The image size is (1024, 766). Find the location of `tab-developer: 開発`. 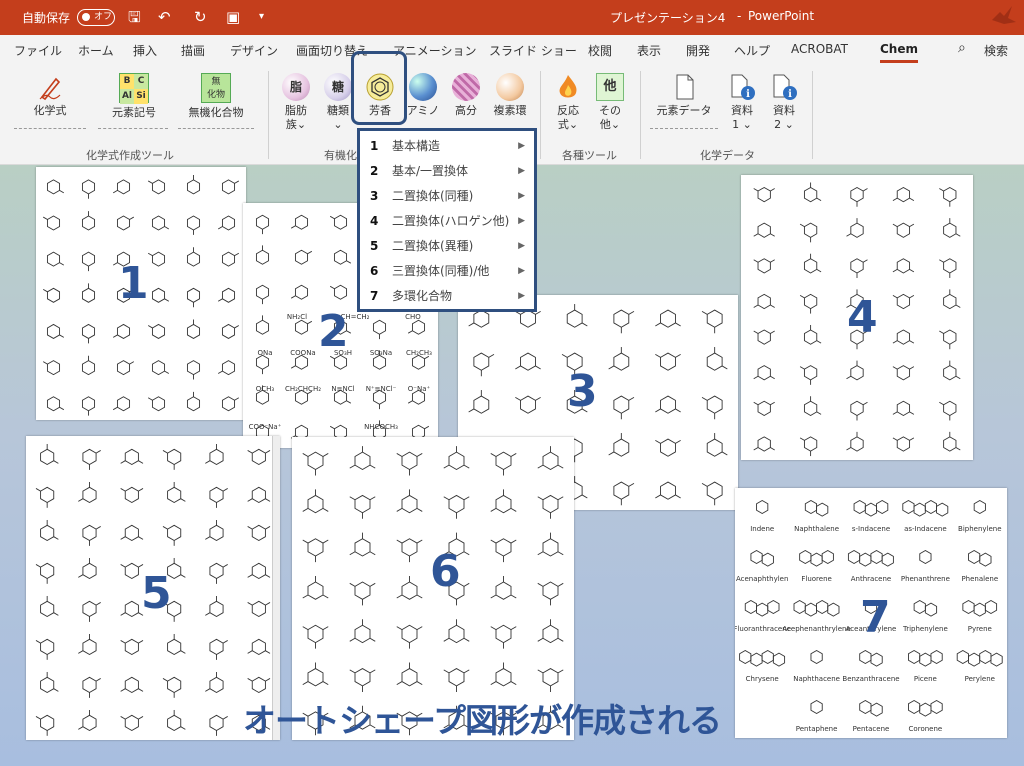

tab-developer: 開発 is located at coordinates (698, 50).